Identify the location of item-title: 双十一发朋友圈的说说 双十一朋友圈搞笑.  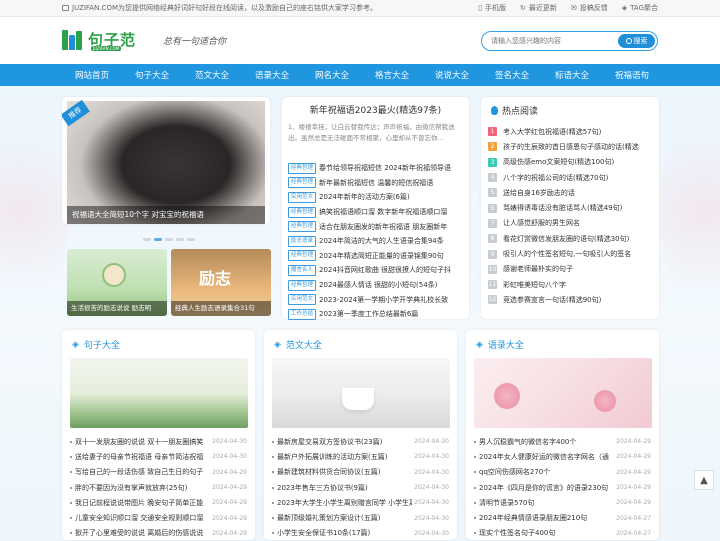
(140, 442).